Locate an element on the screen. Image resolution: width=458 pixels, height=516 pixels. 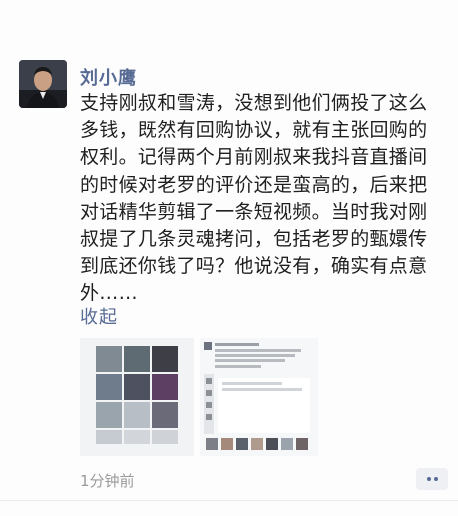
collapse-link: 收起 is located at coordinates (99, 316).